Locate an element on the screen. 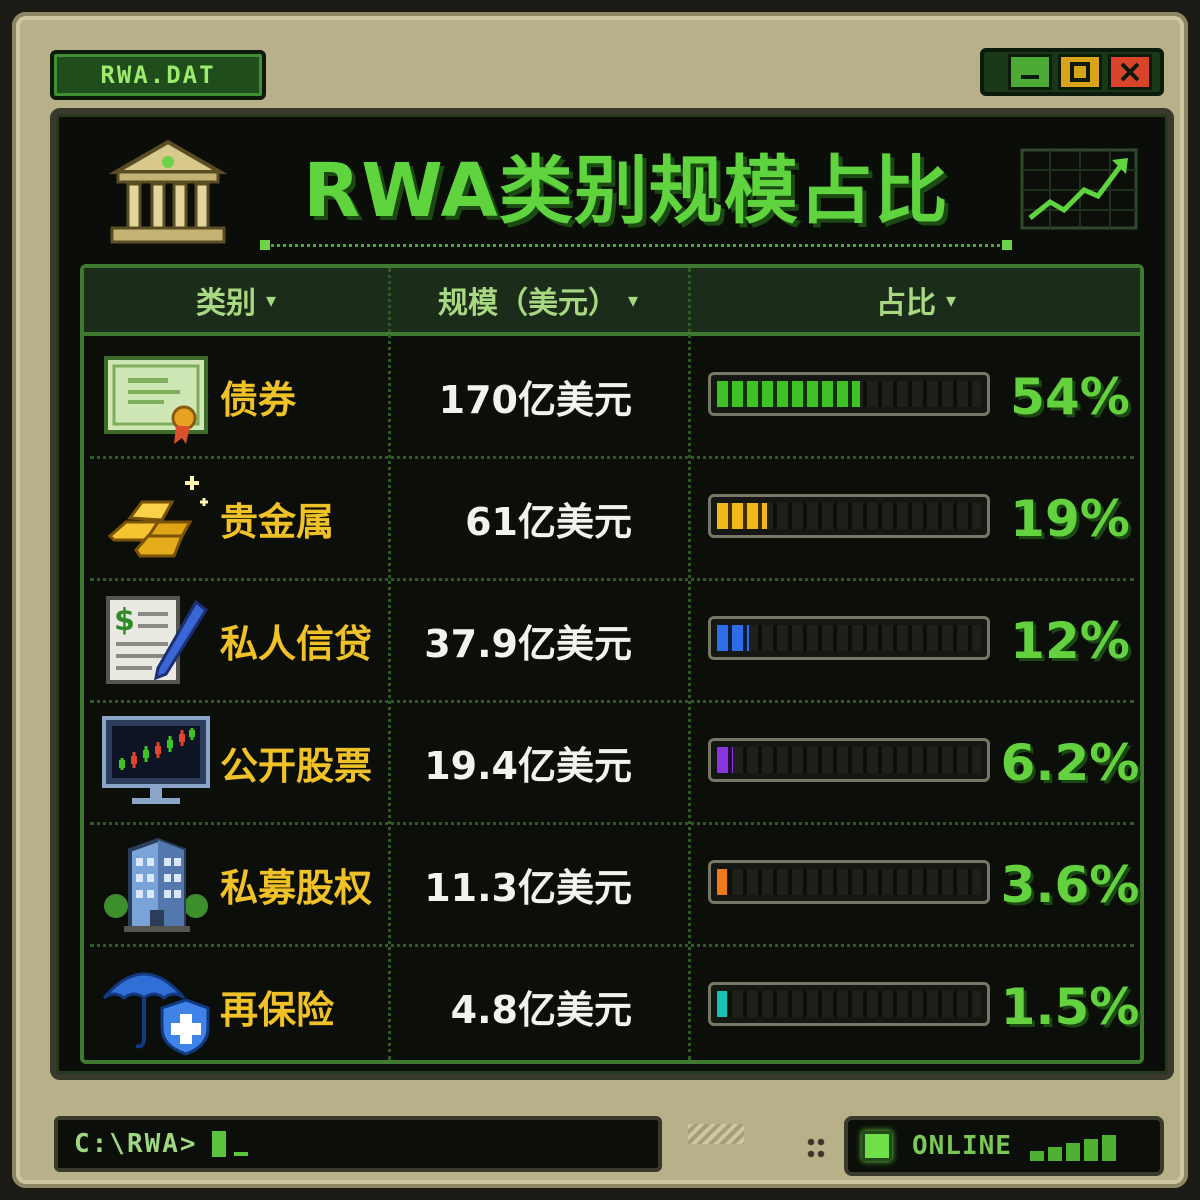  close-button is located at coordinates (1130, 72).